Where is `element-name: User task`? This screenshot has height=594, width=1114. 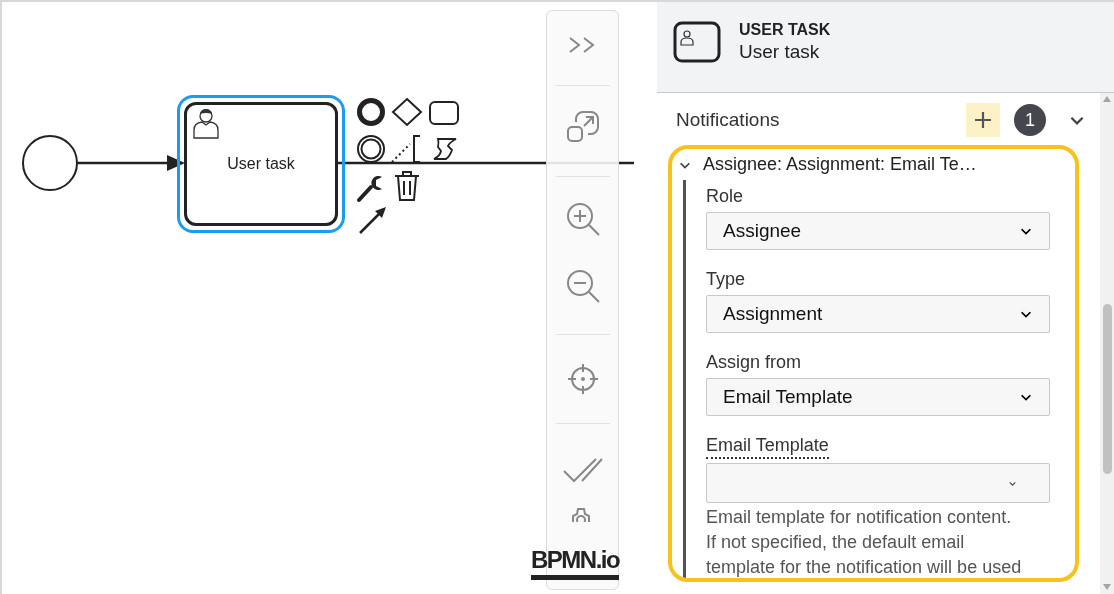 element-name: User task is located at coordinates (780, 52).